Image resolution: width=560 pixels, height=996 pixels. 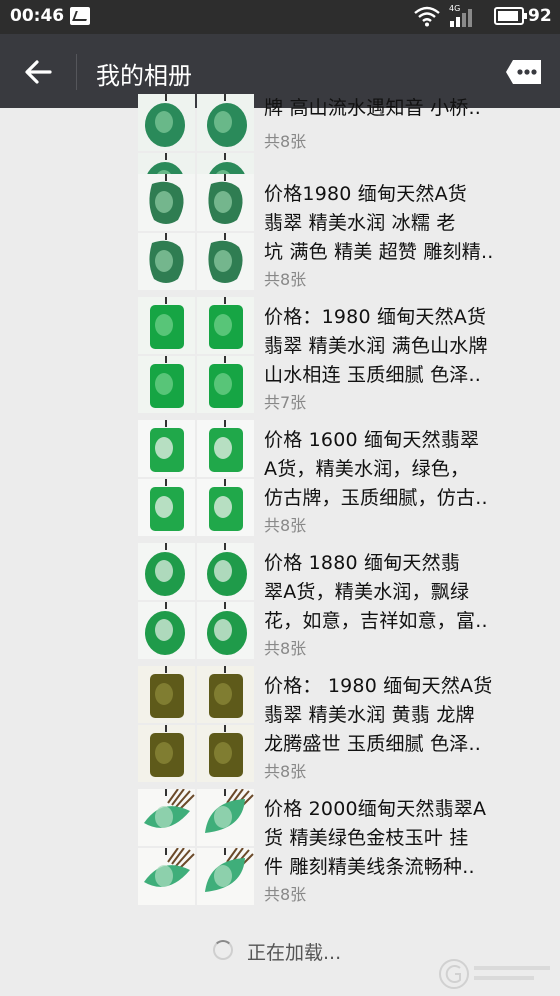 I want to click on album-description: 价格 1600 缅甸天然翡翠 A货，精美水润，绿色， 仿古牌，玉质细腻，仿古.., so click(x=399, y=469).